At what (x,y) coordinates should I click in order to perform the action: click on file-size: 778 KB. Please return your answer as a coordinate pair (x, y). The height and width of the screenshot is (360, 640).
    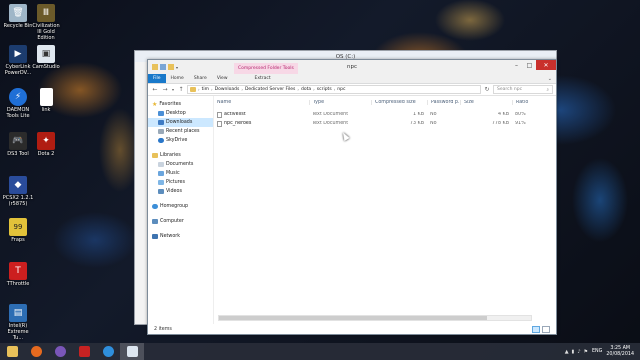
    Looking at the image, I should click on (500, 123).